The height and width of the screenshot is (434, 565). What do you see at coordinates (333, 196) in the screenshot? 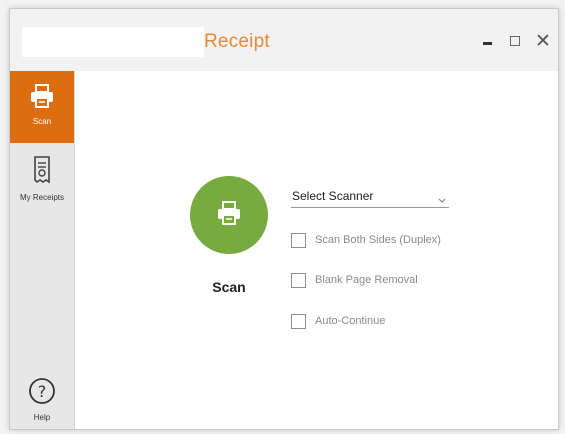
I see `scanner-select-value: Select Scanner` at bounding box center [333, 196].